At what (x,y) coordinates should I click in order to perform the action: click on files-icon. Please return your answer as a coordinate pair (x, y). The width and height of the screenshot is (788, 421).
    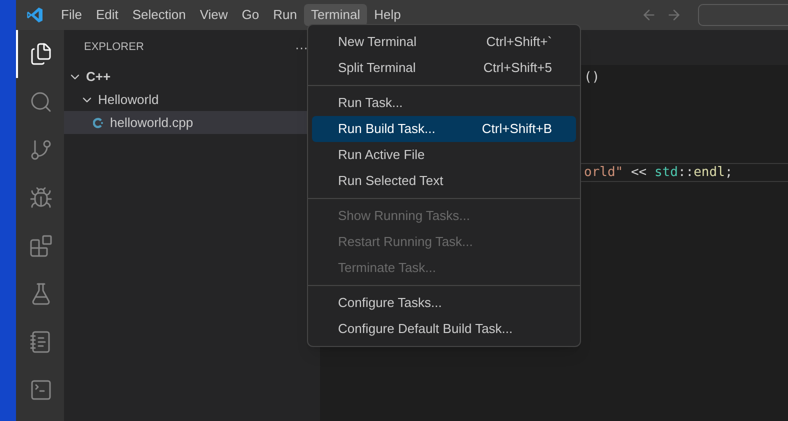
    Looking at the image, I should click on (41, 54).